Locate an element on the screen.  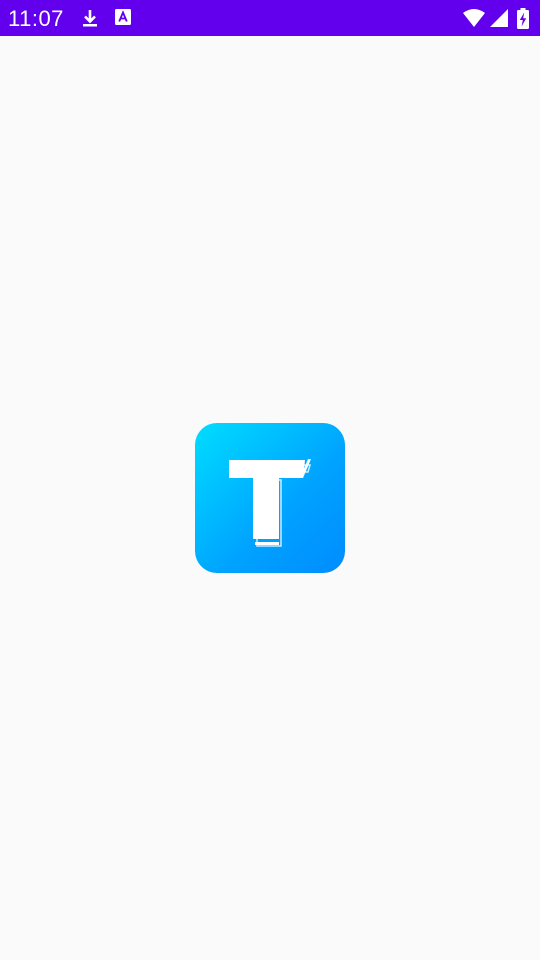
status-time: 11:07 is located at coordinates (36, 18).